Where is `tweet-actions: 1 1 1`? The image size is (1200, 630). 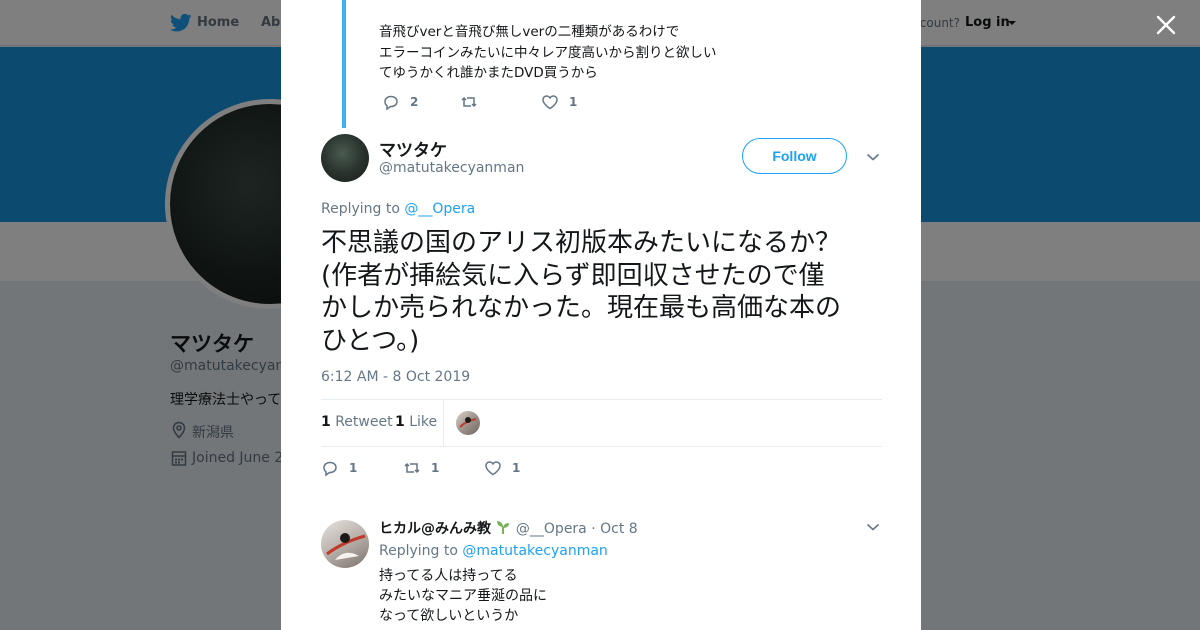 tweet-actions: 1 1 1 is located at coordinates (420, 468).